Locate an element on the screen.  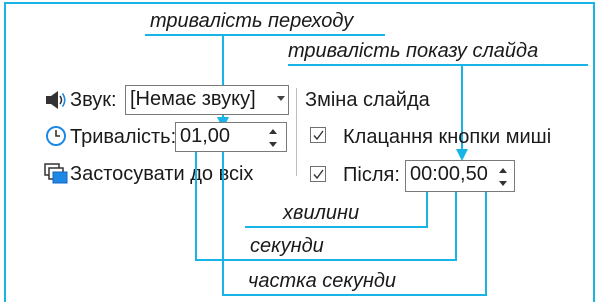
sound-dropdown-value: [Немає звуку] is located at coordinates (193, 99).